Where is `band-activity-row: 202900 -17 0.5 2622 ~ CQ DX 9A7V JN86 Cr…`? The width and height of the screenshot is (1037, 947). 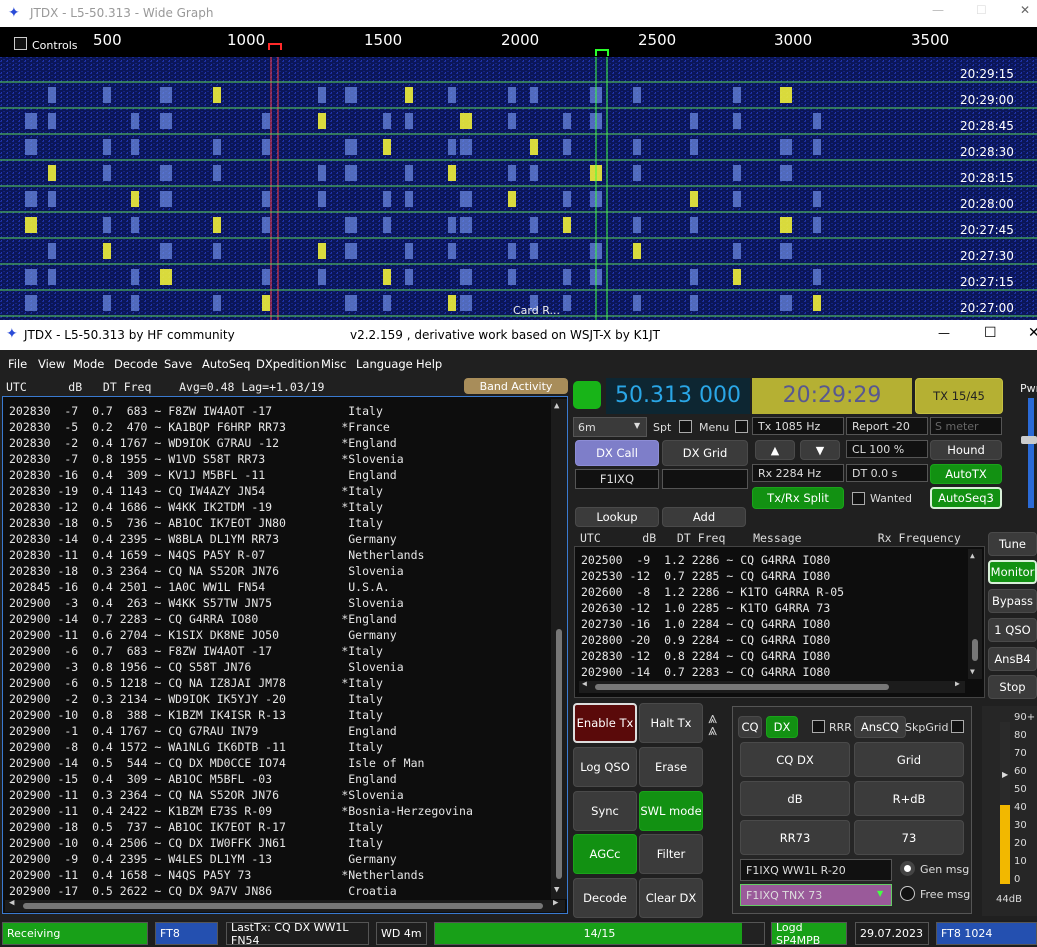
band-activity-row: 202900 -17 0.5 2622 ~ CQ DX 9A7V JN86 Cr… is located at coordinates (203, 891).